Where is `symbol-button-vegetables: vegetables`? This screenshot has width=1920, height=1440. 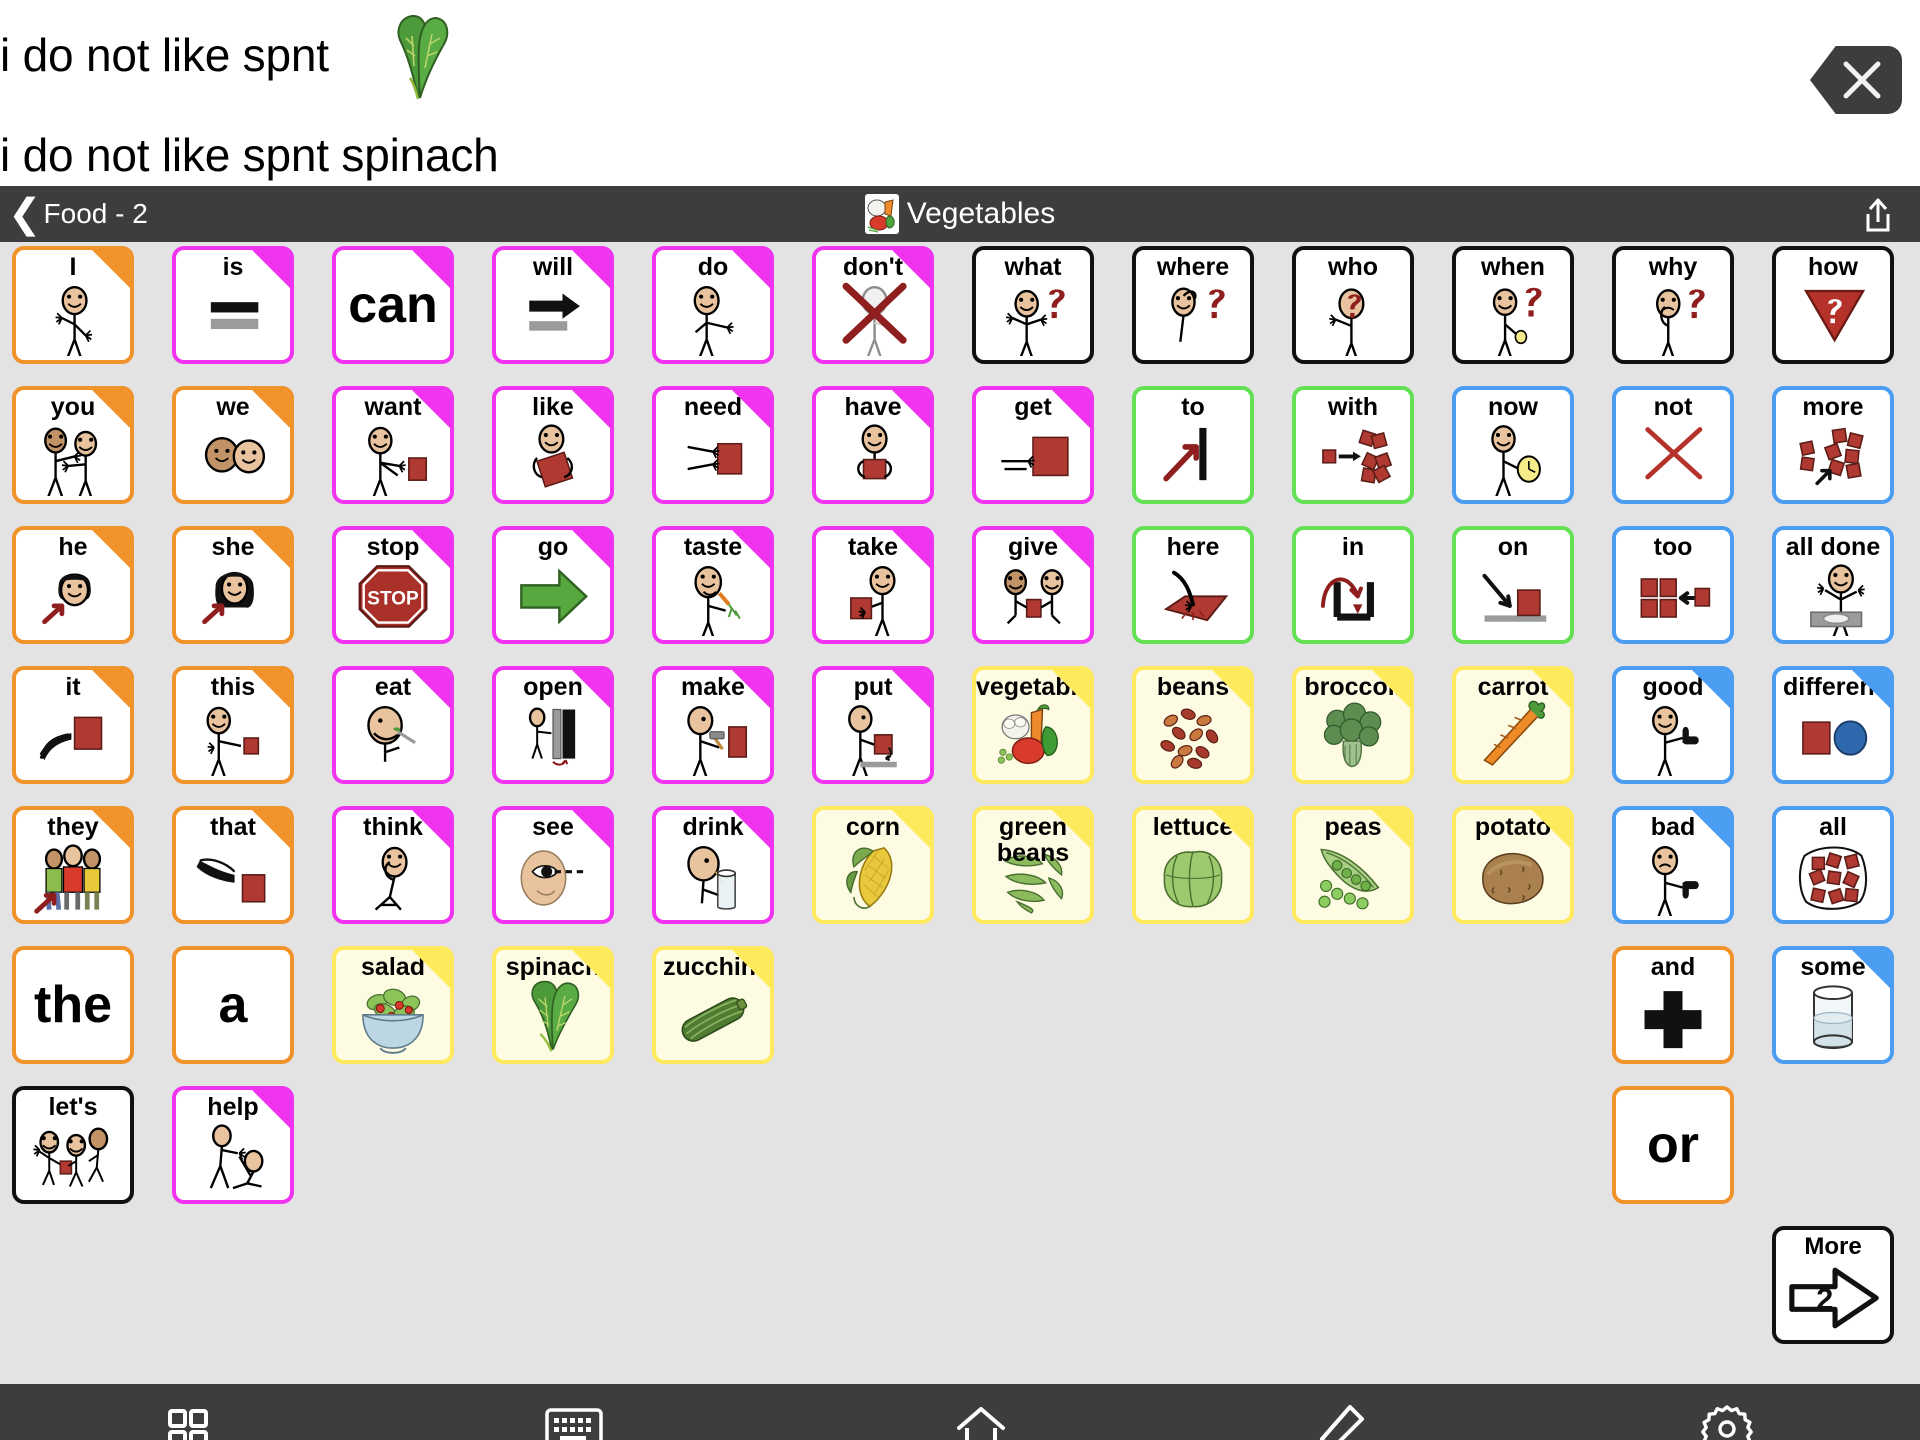 symbol-button-vegetables: vegetables is located at coordinates (1033, 725).